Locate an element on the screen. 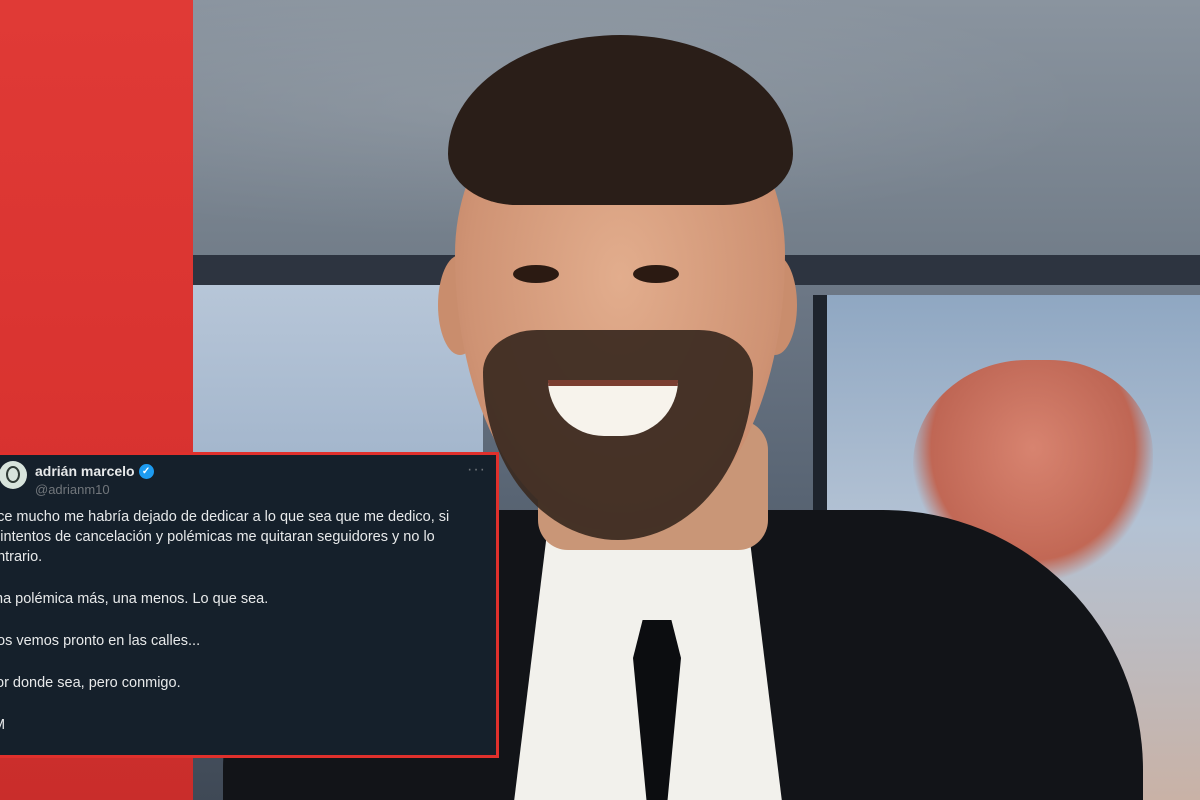  person-eye-right is located at coordinates (656, 274).